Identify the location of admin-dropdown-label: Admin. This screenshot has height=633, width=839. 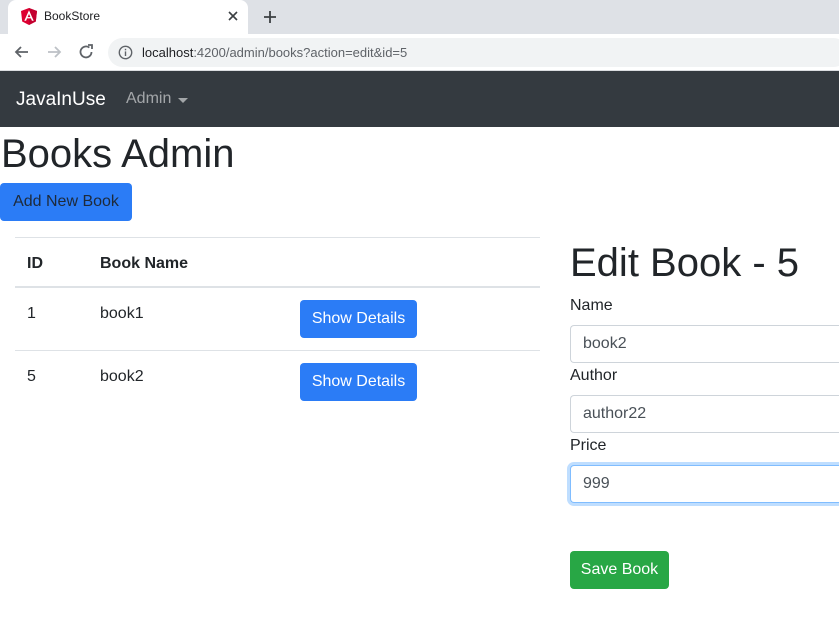
(149, 98).